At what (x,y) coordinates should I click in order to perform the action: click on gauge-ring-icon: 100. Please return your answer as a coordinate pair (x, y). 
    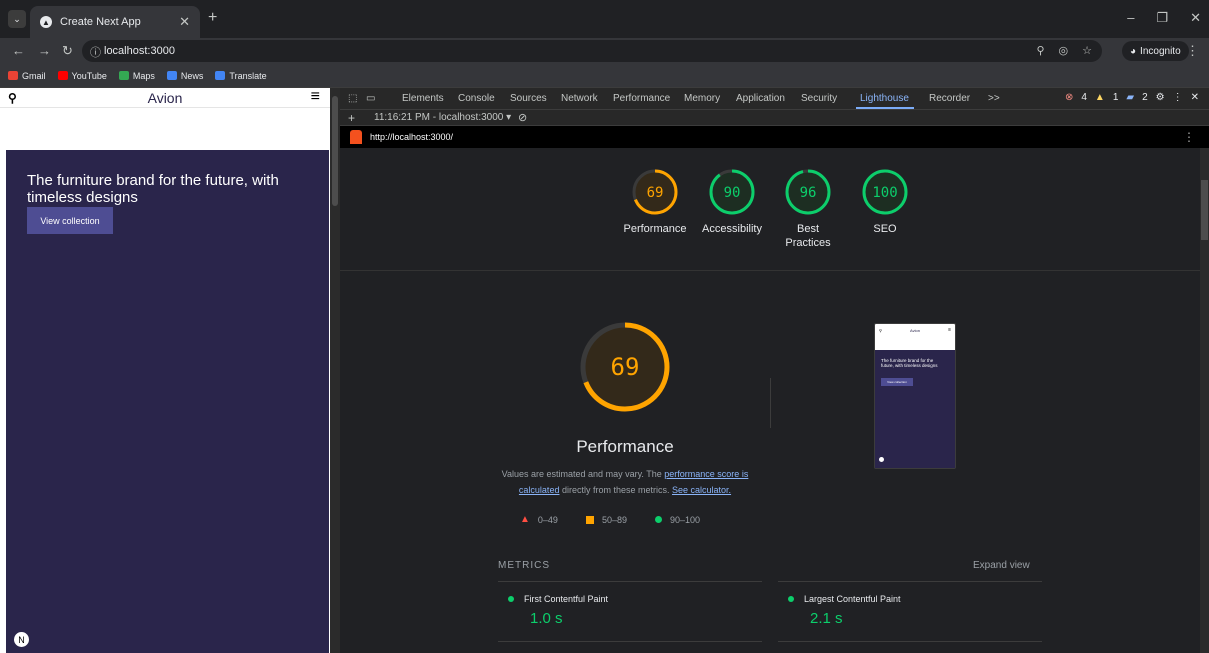
    Looking at the image, I should click on (885, 192).